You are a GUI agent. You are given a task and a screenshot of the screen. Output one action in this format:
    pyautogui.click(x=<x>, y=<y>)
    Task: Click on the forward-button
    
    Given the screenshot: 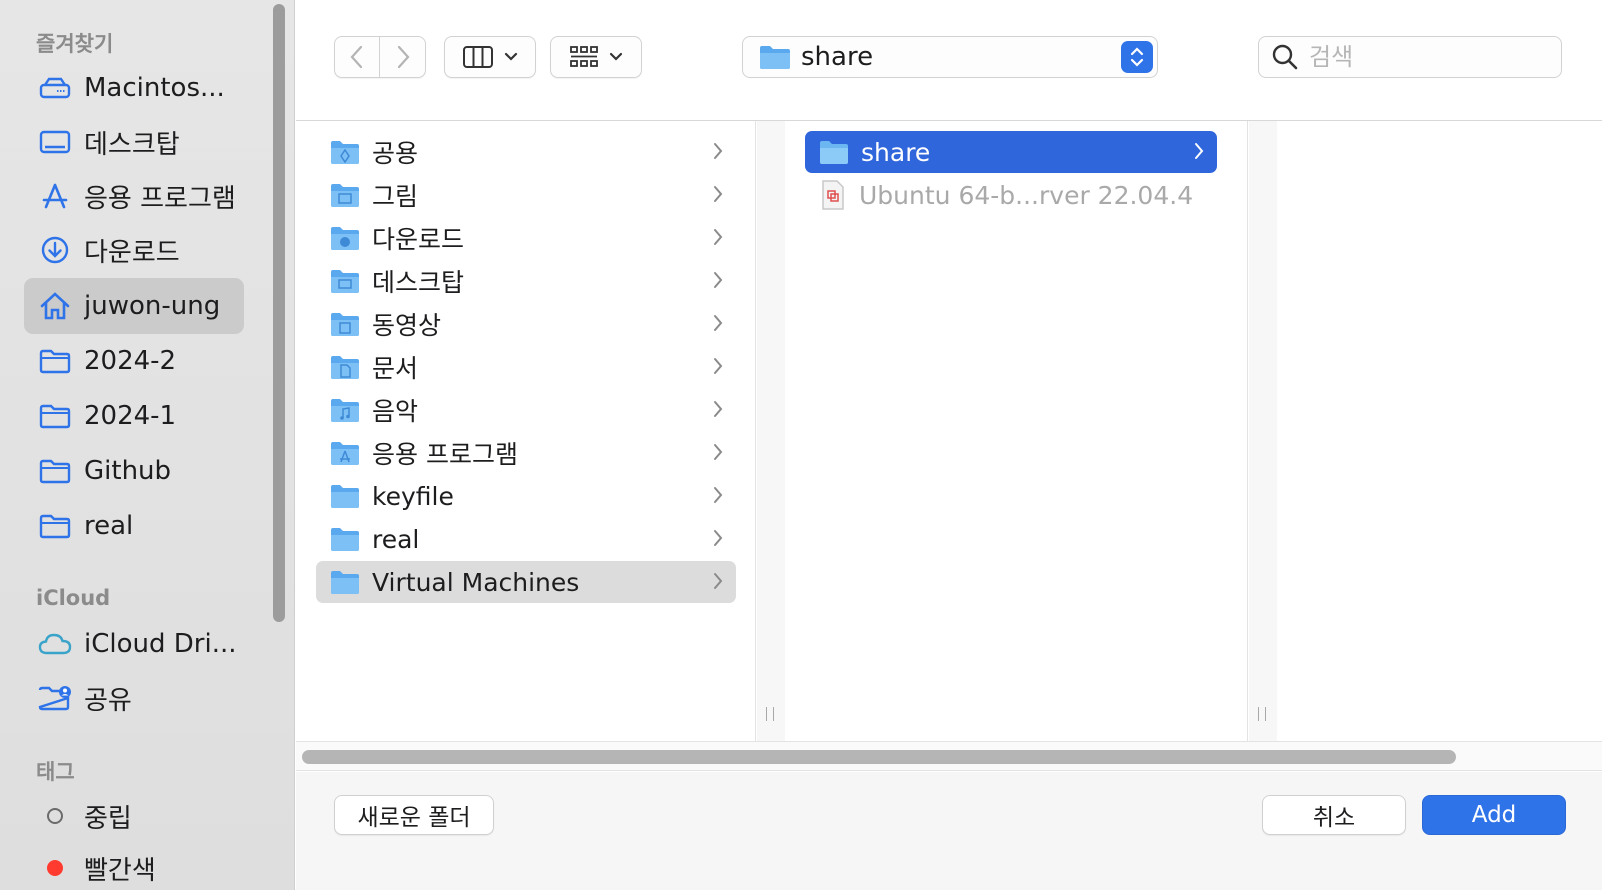 What is the action you would take?
    pyautogui.click(x=402, y=57)
    